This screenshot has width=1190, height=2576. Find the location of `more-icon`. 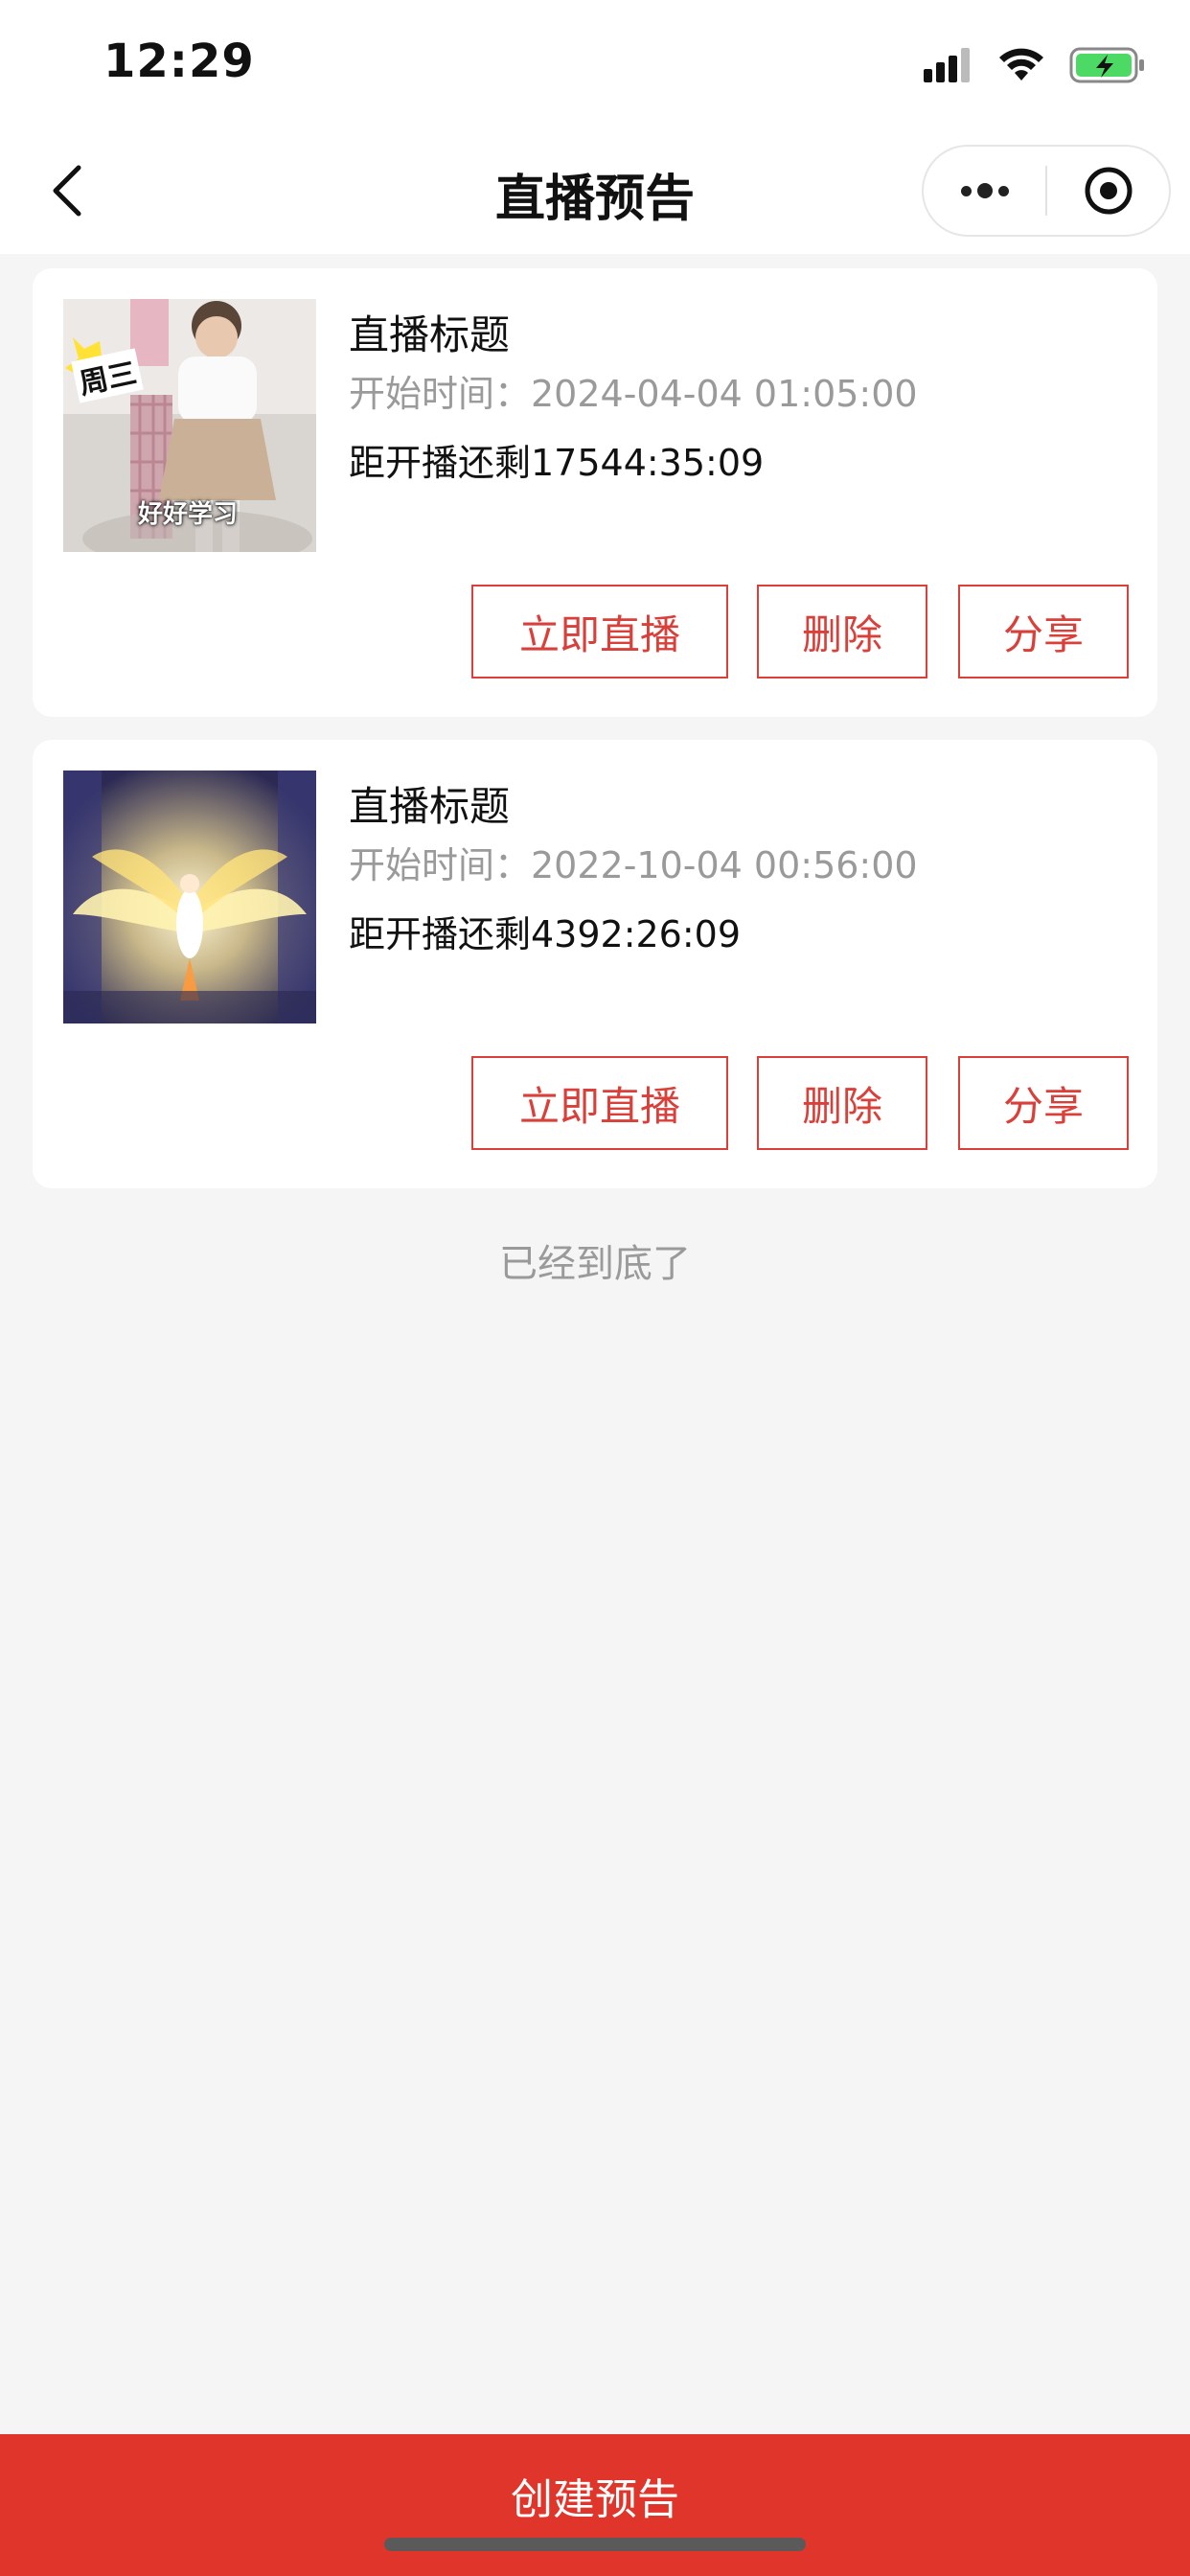

more-icon is located at coordinates (984, 190).